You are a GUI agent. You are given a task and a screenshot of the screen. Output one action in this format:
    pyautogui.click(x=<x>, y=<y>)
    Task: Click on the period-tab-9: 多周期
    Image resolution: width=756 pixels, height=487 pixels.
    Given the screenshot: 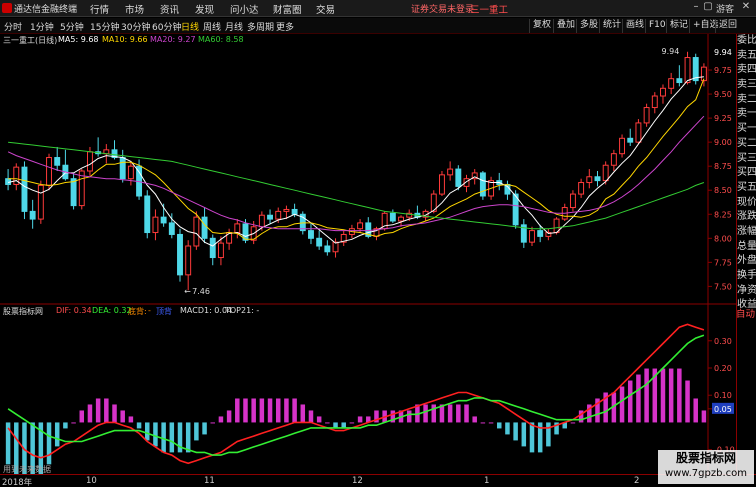 What is the action you would take?
    pyautogui.click(x=260, y=26)
    